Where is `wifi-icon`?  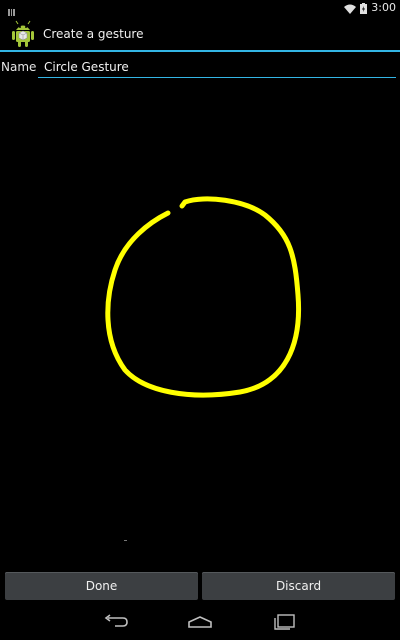
wifi-icon is located at coordinates (350, 9).